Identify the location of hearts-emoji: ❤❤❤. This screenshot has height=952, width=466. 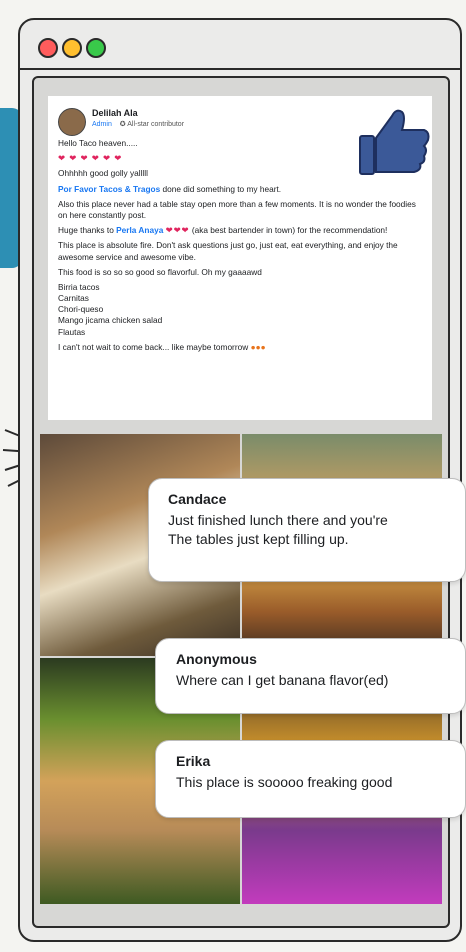
(177, 230).